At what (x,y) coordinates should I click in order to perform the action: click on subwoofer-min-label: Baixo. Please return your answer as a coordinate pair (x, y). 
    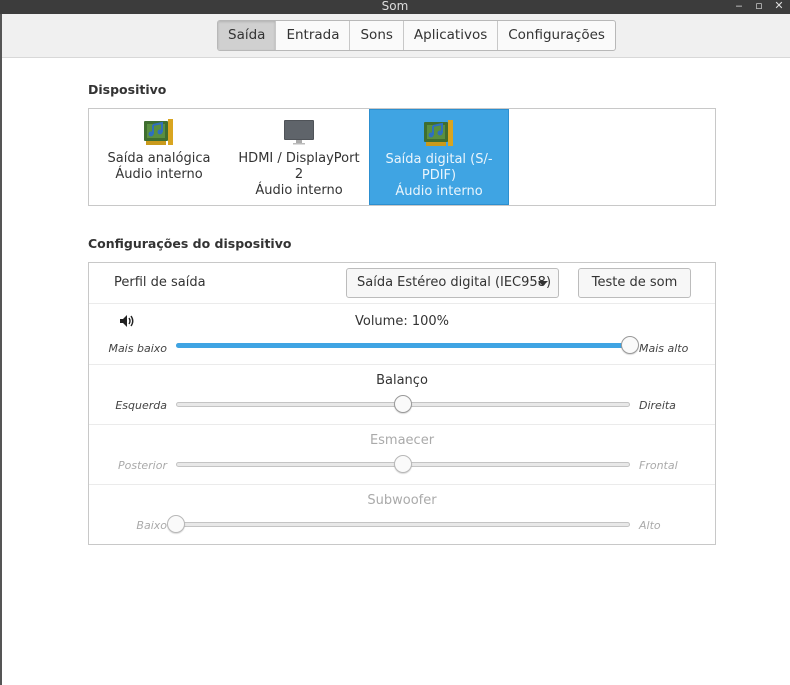
    Looking at the image, I should click on (151, 525).